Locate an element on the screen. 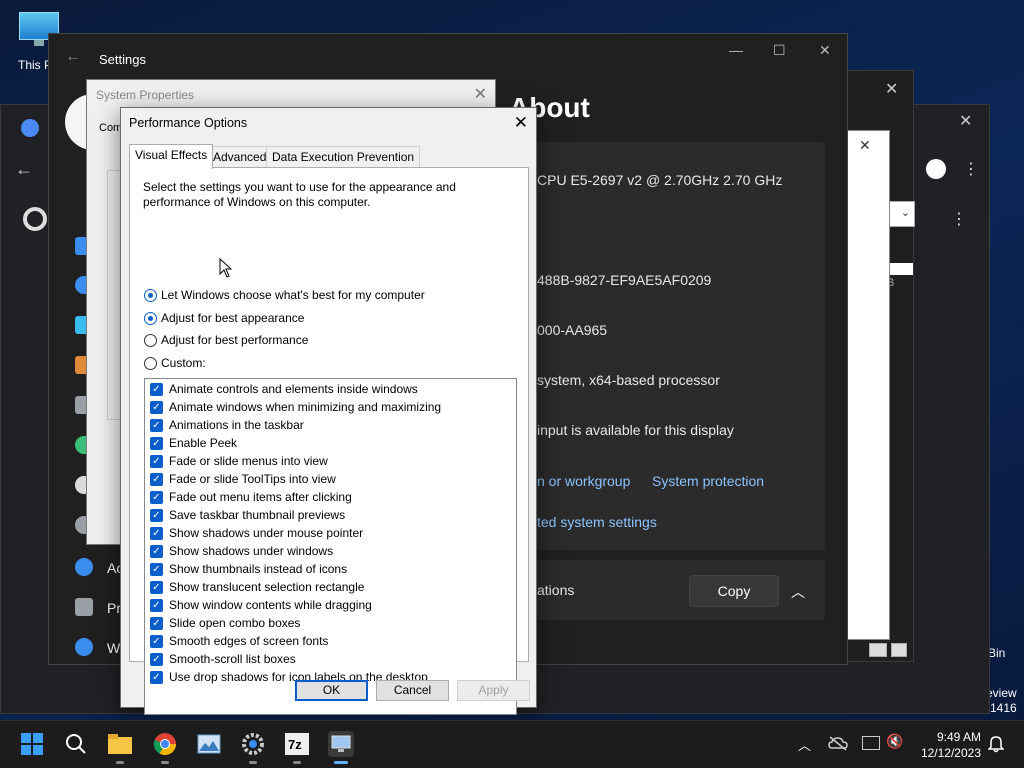 Image resolution: width=1024 pixels, height=768 pixels. effect-item: ✓ Fade or slide menus into view is located at coordinates (239, 461).